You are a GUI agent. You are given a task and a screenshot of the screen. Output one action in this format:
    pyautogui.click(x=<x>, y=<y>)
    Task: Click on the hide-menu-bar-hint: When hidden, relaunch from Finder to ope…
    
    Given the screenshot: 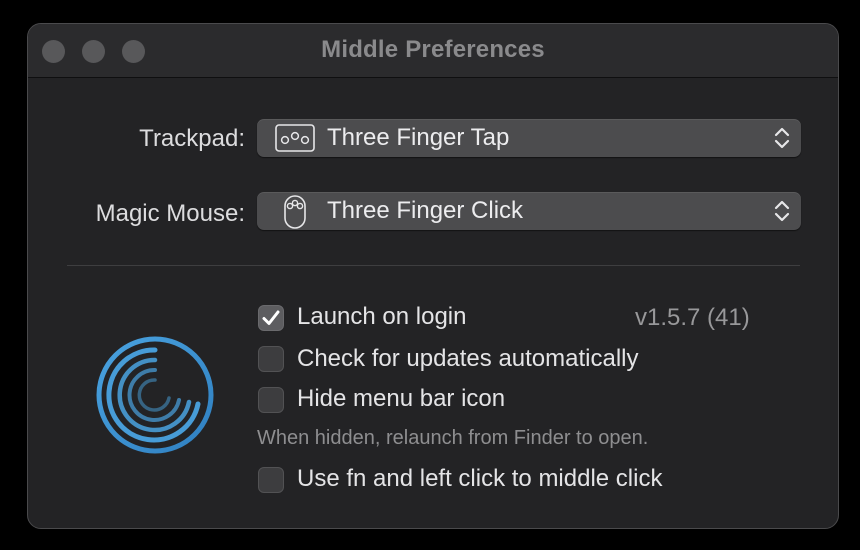 What is the action you would take?
    pyautogui.click(x=453, y=438)
    